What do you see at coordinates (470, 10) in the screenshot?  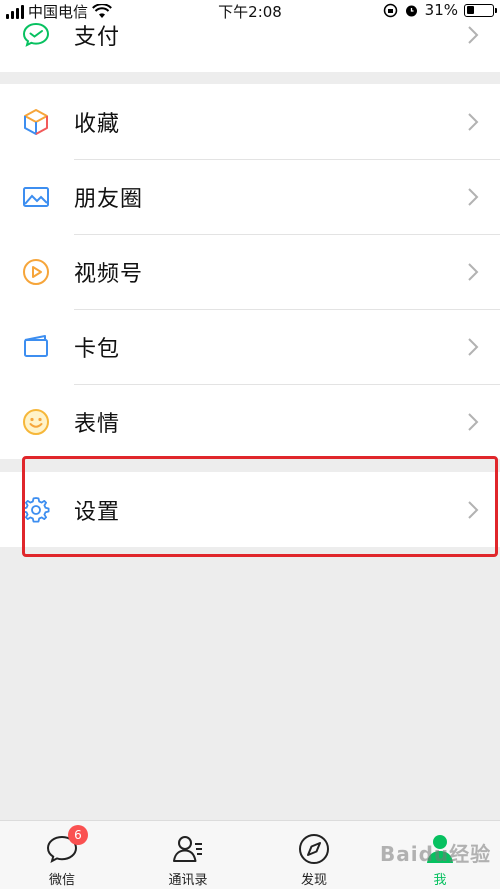 I see `battery-fill` at bounding box center [470, 10].